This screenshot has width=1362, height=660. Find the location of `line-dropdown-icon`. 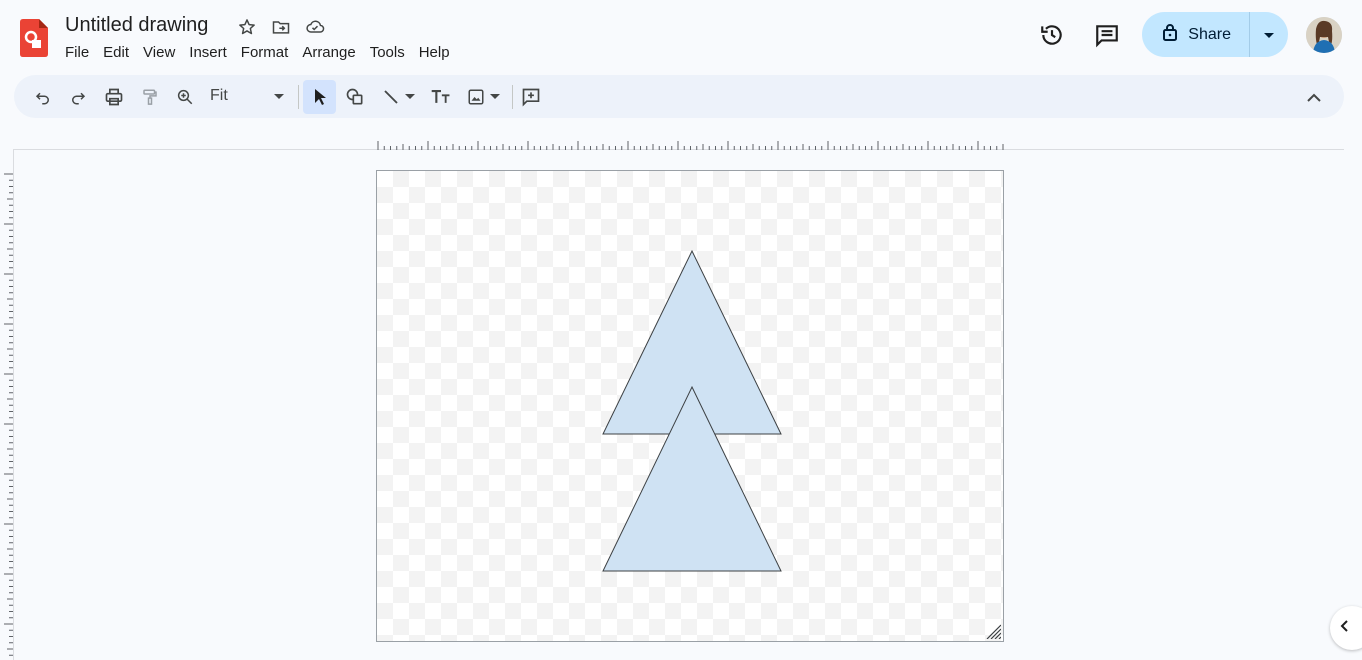

line-dropdown-icon is located at coordinates (410, 97).